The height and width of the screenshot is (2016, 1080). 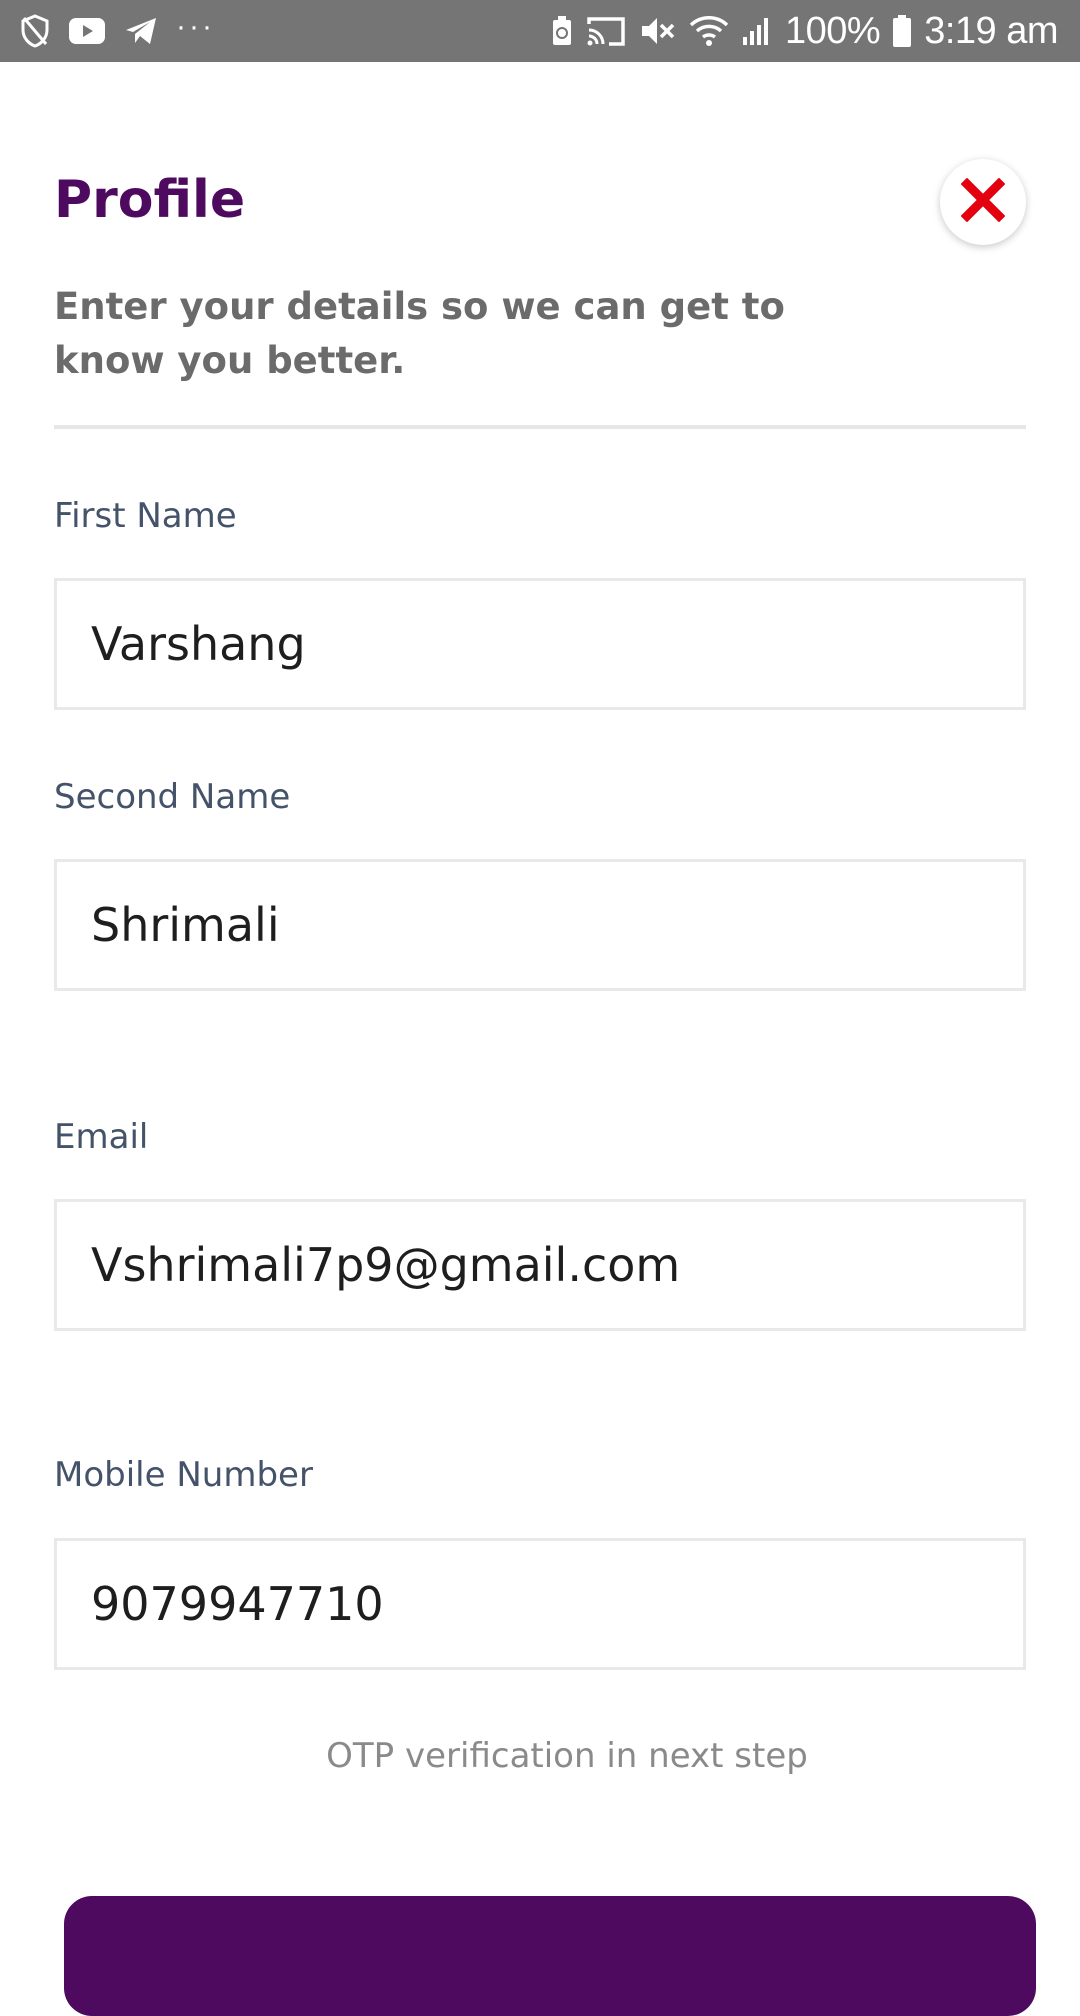 What do you see at coordinates (832, 30) in the screenshot?
I see `battery-percent: 100%` at bounding box center [832, 30].